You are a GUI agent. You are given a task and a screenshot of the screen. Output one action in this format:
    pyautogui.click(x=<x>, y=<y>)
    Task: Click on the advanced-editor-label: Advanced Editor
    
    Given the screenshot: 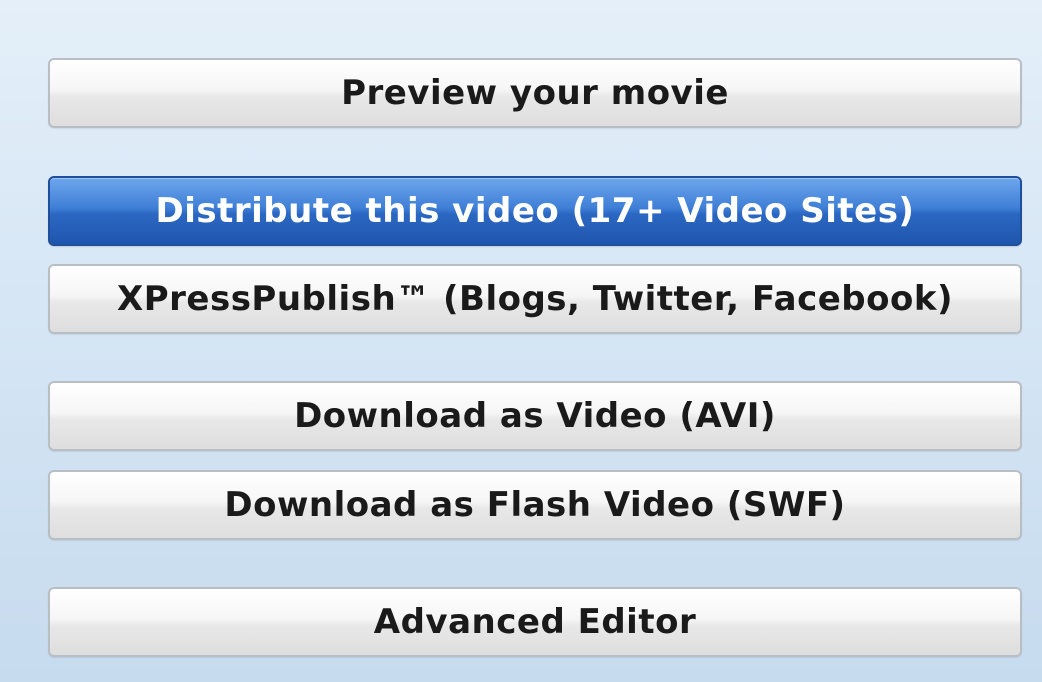 What is the action you would take?
    pyautogui.click(x=535, y=622)
    